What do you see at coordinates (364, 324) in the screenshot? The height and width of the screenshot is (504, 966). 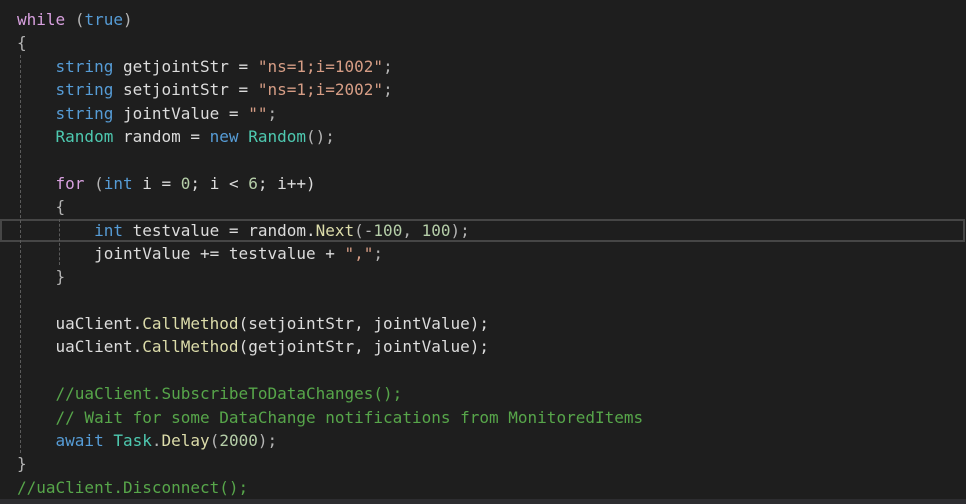 I see `code-token-ident: (setjointStr, jointValue);` at bounding box center [364, 324].